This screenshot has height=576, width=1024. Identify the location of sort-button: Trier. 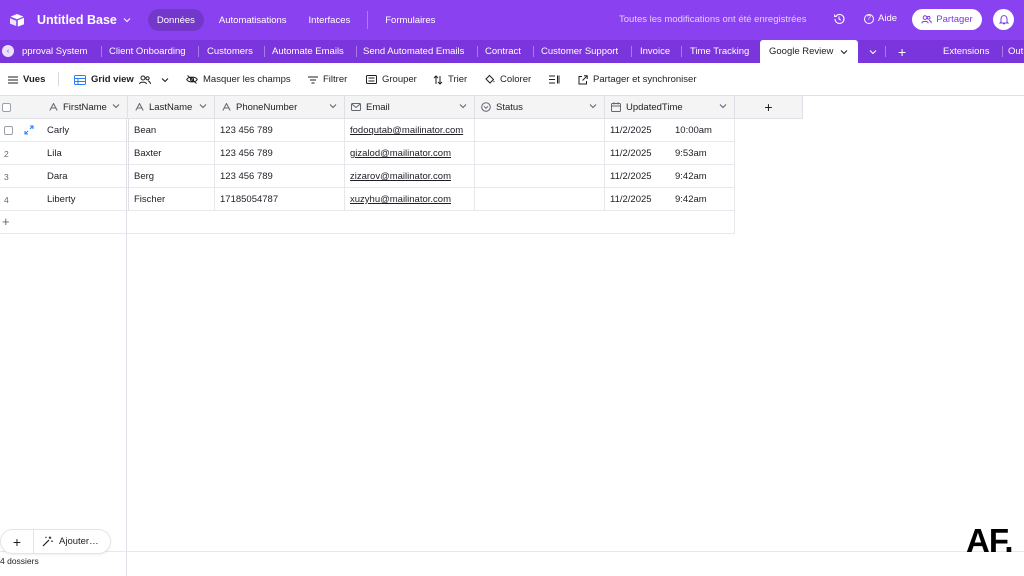
(450, 79).